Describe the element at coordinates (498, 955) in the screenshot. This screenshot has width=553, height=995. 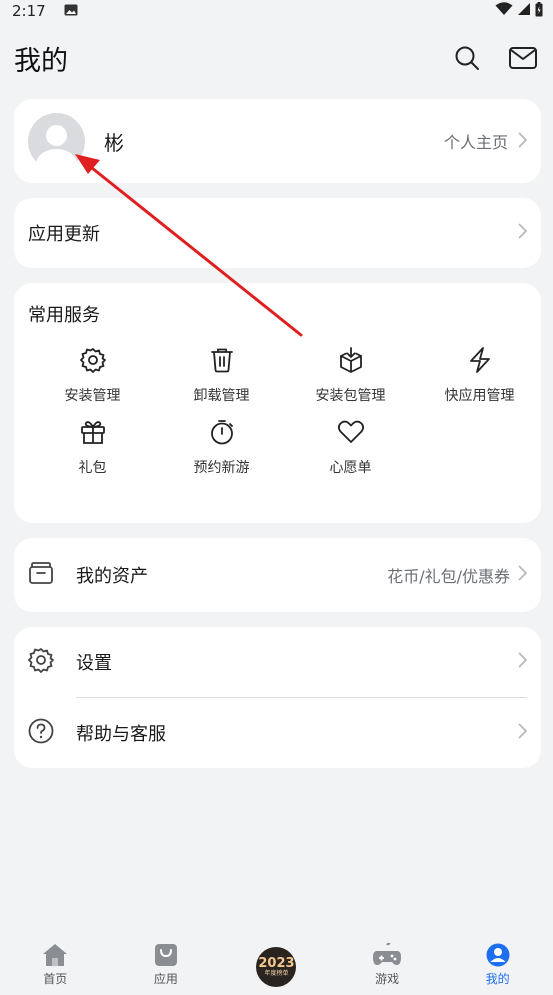
I see `profile-icon` at that location.